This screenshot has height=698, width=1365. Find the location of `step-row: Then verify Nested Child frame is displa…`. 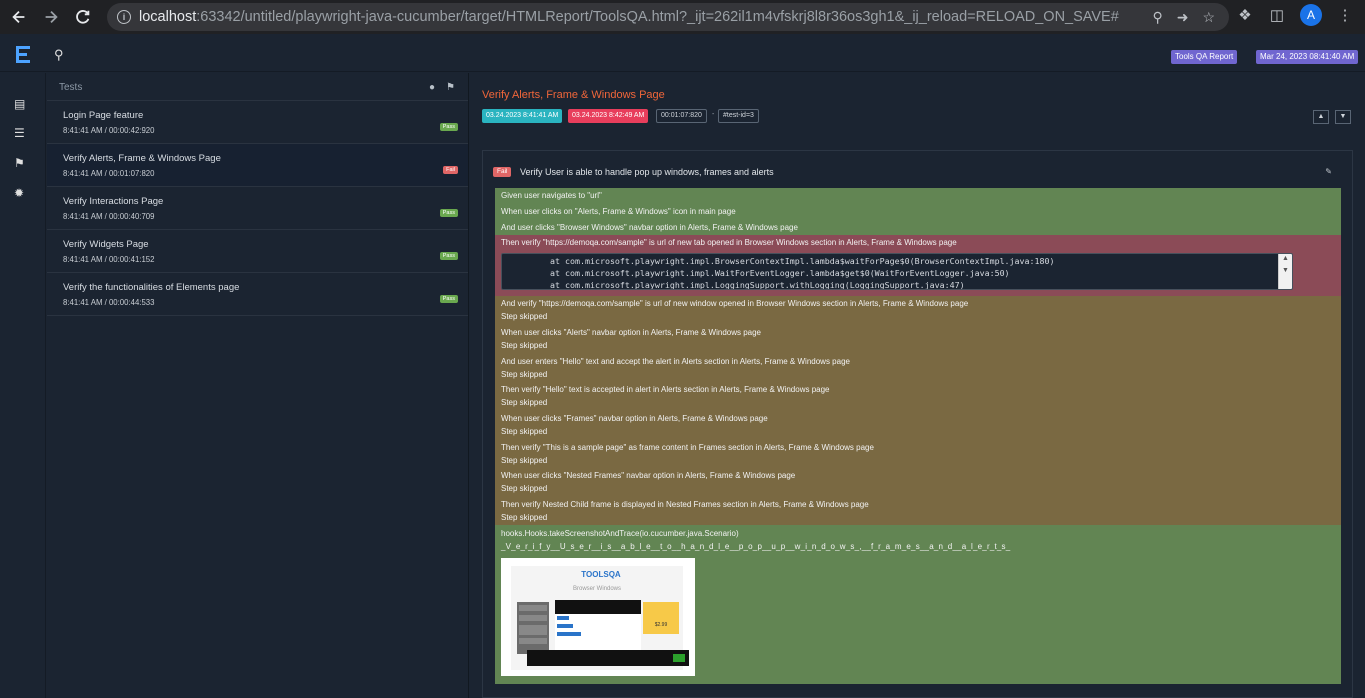

step-row: Then verify Nested Child frame is displa… is located at coordinates (685, 504).